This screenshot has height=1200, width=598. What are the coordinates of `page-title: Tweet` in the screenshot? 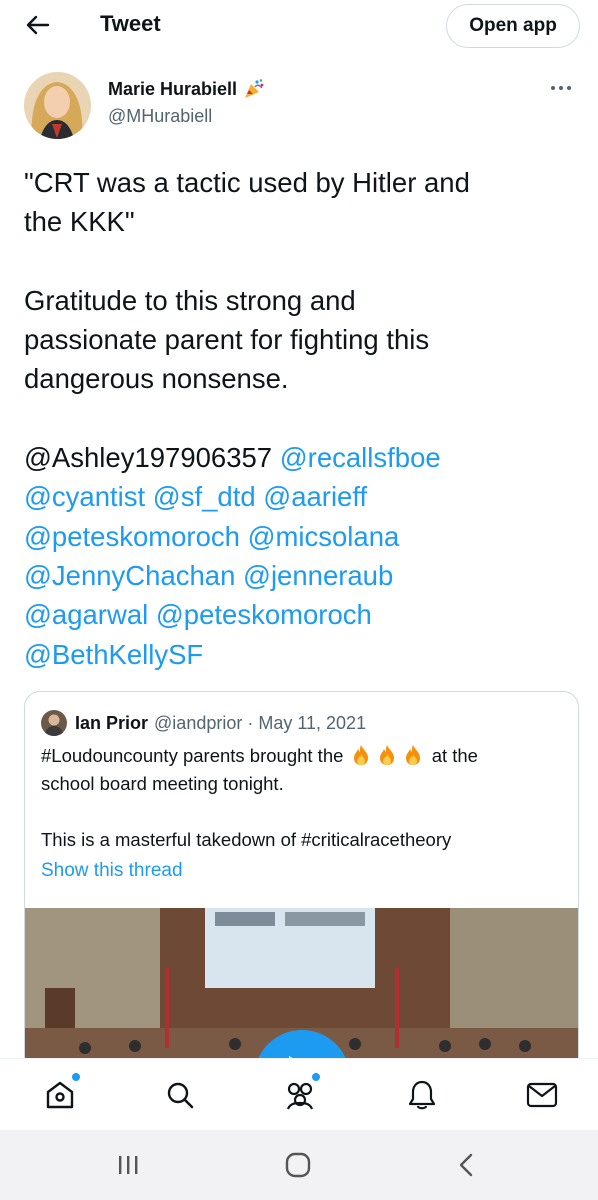 It's located at (130, 23).